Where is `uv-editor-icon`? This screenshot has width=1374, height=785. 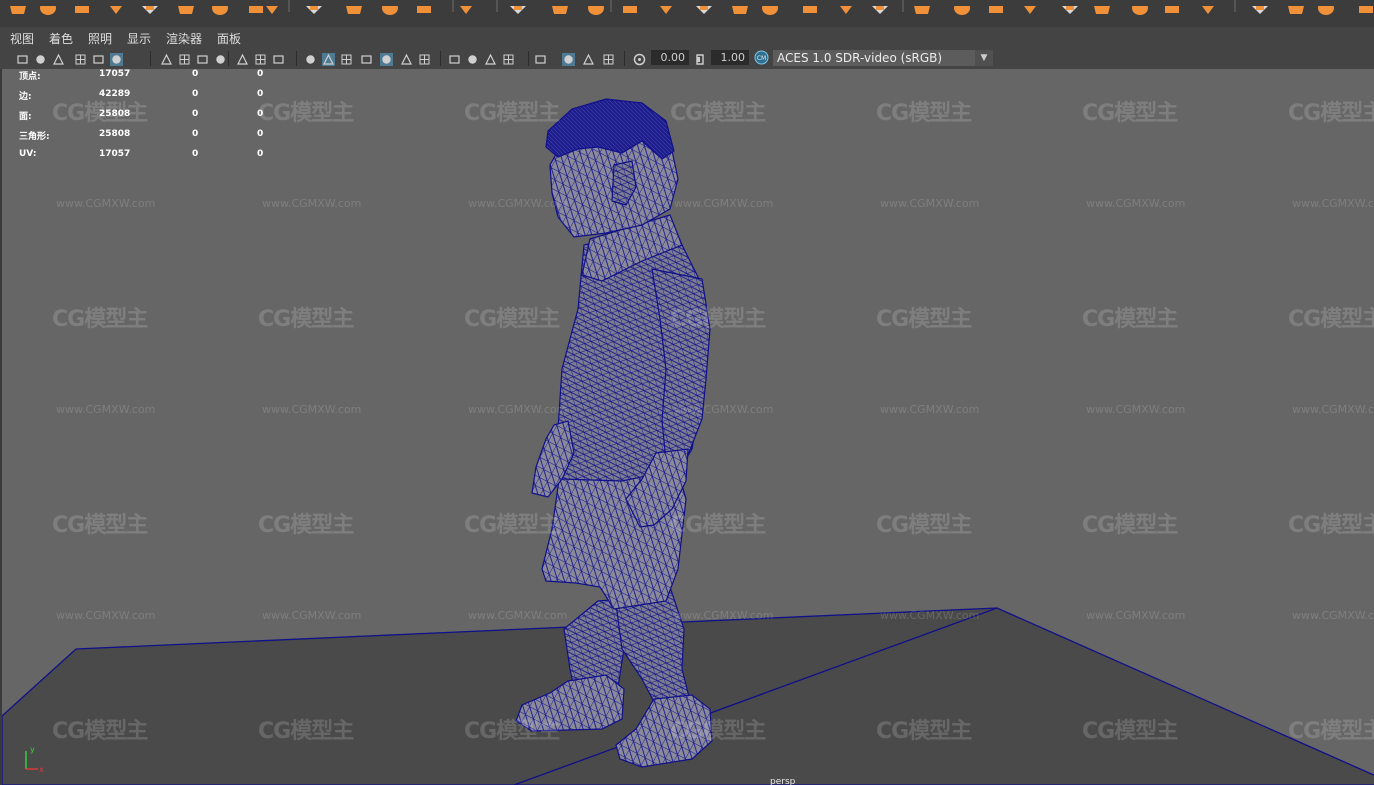 uv-editor-icon is located at coordinates (666, 7).